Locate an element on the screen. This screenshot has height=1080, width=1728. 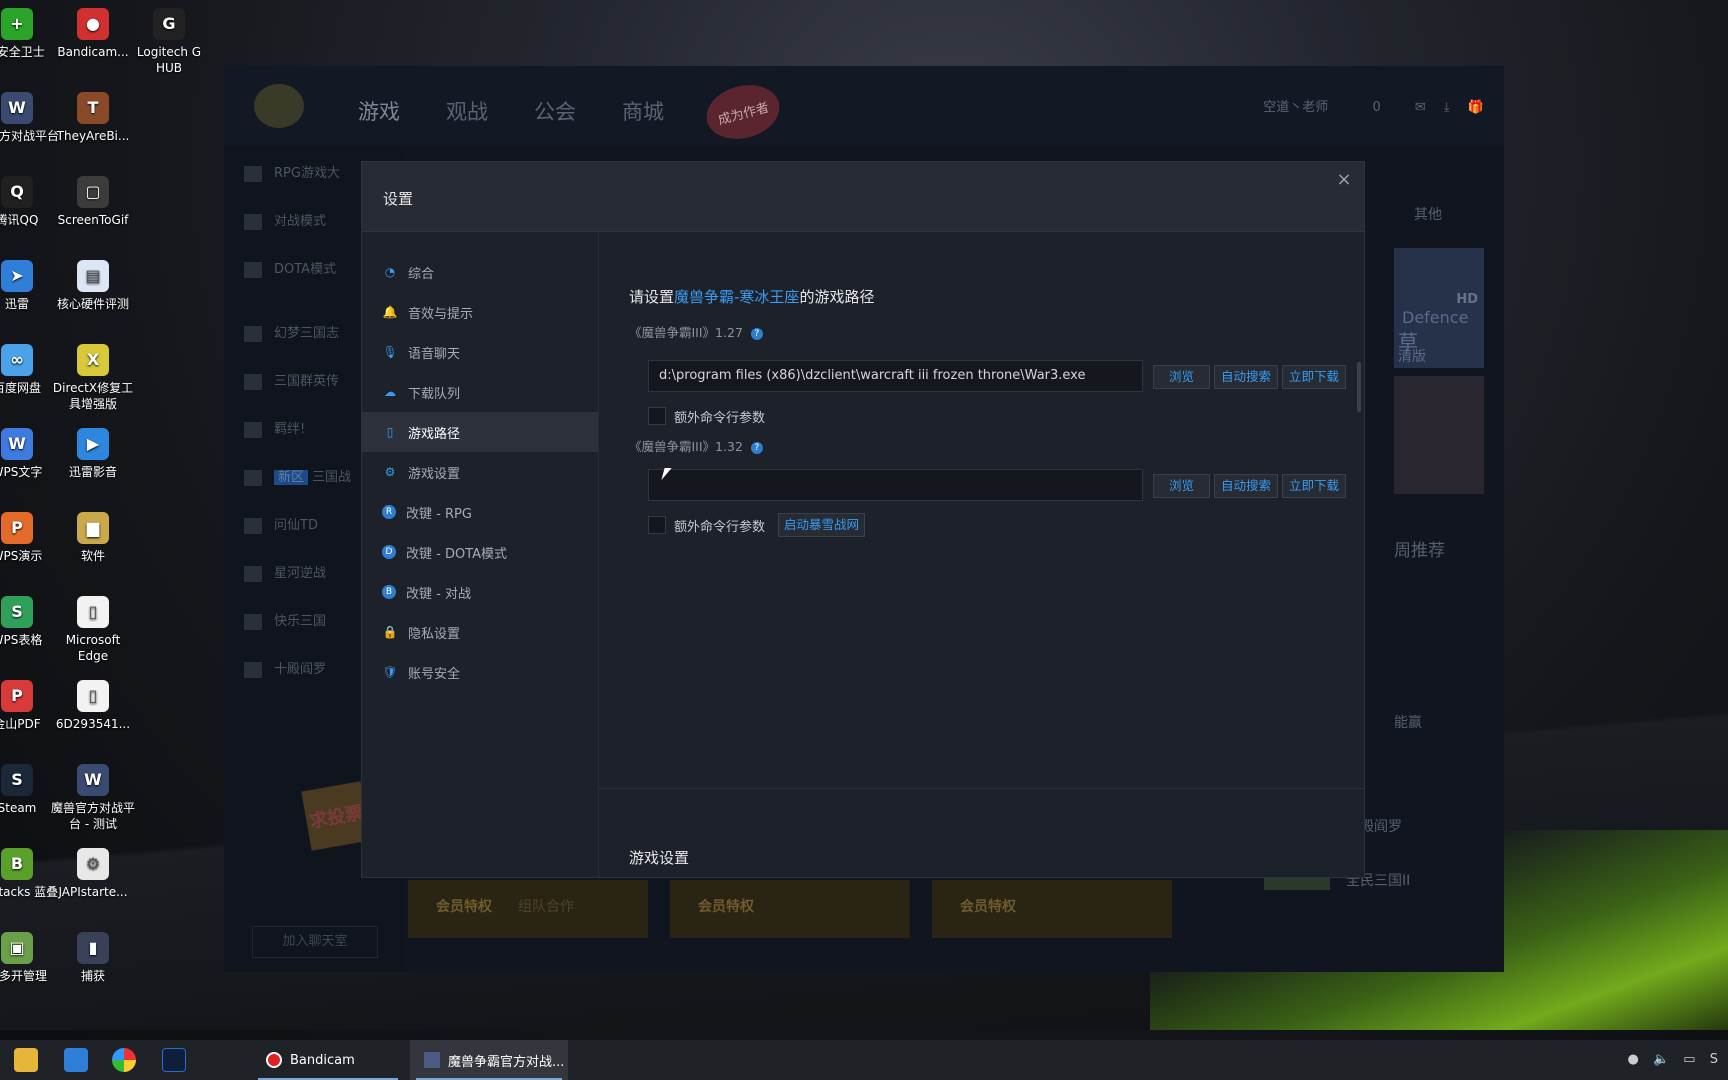
sidebar-item: 星河逆战 is located at coordinates (285, 572).